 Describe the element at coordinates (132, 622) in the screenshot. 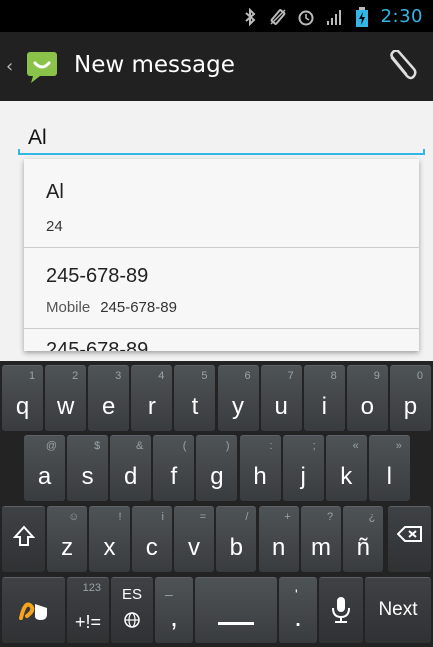

I see `globe-icon` at that location.